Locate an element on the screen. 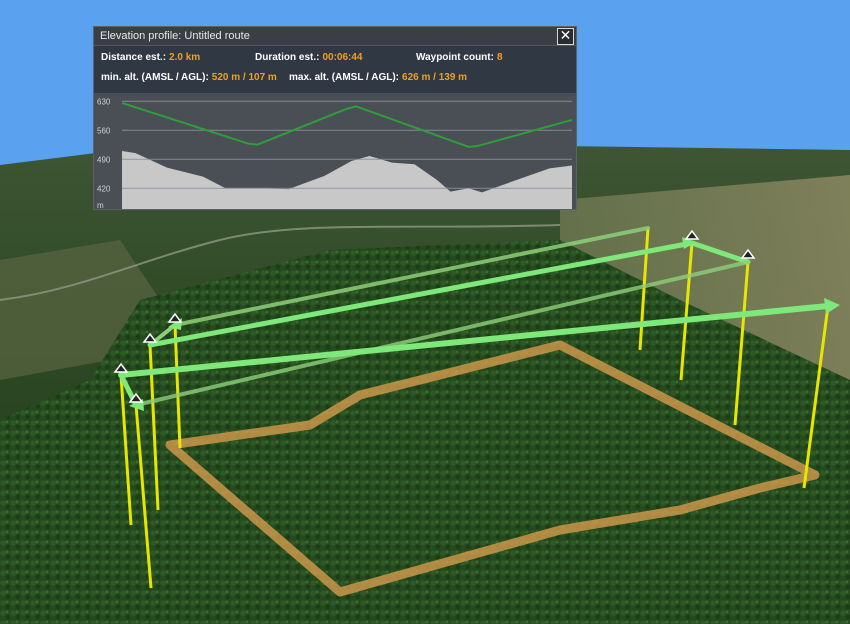 This screenshot has width=850, height=624. elevation-chart-area: 630 560 490 420 m is located at coordinates (335, 151).